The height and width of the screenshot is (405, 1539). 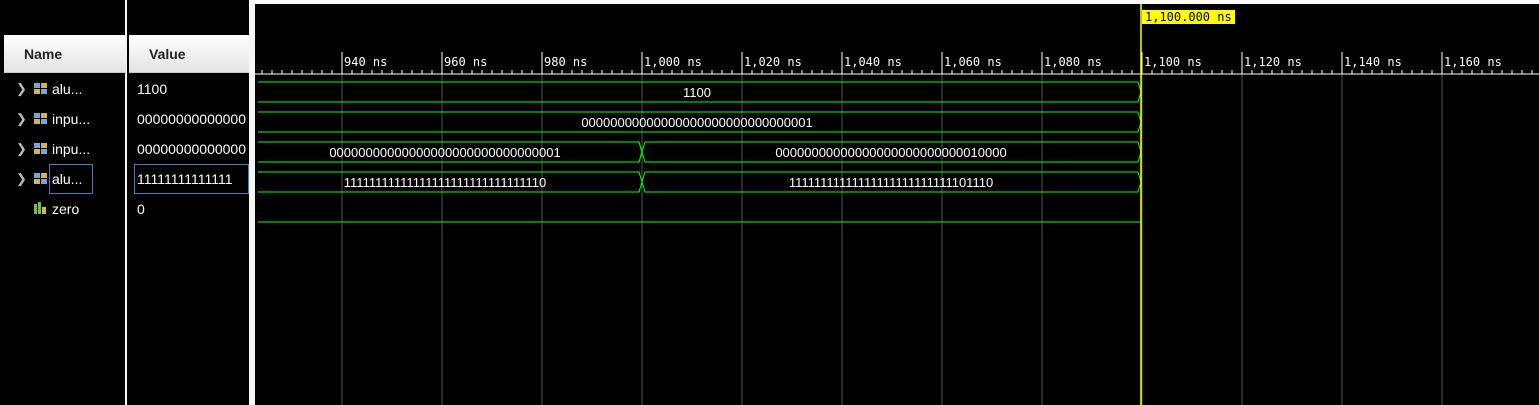 What do you see at coordinates (141, 209) in the screenshot?
I see `signal-value: 0` at bounding box center [141, 209].